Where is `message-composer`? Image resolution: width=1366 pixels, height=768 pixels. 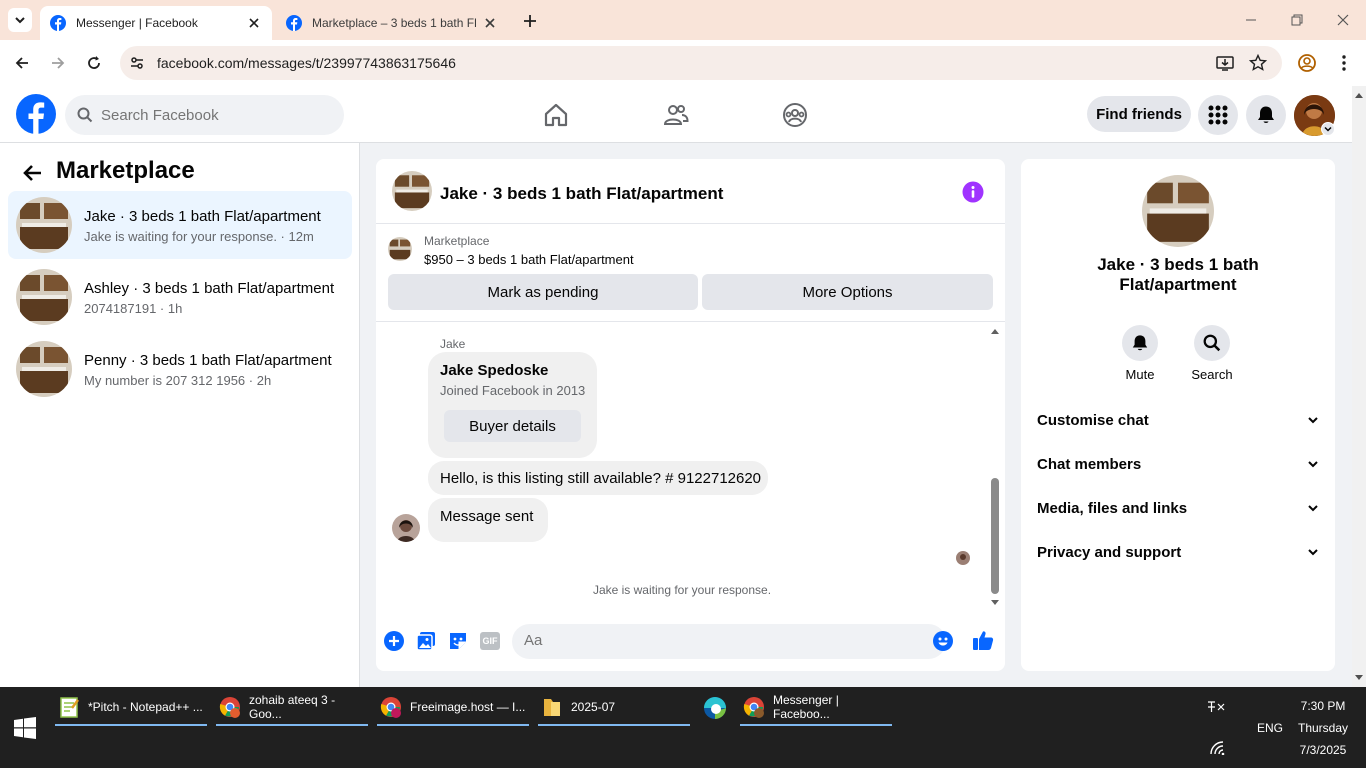 message-composer is located at coordinates (732, 641).